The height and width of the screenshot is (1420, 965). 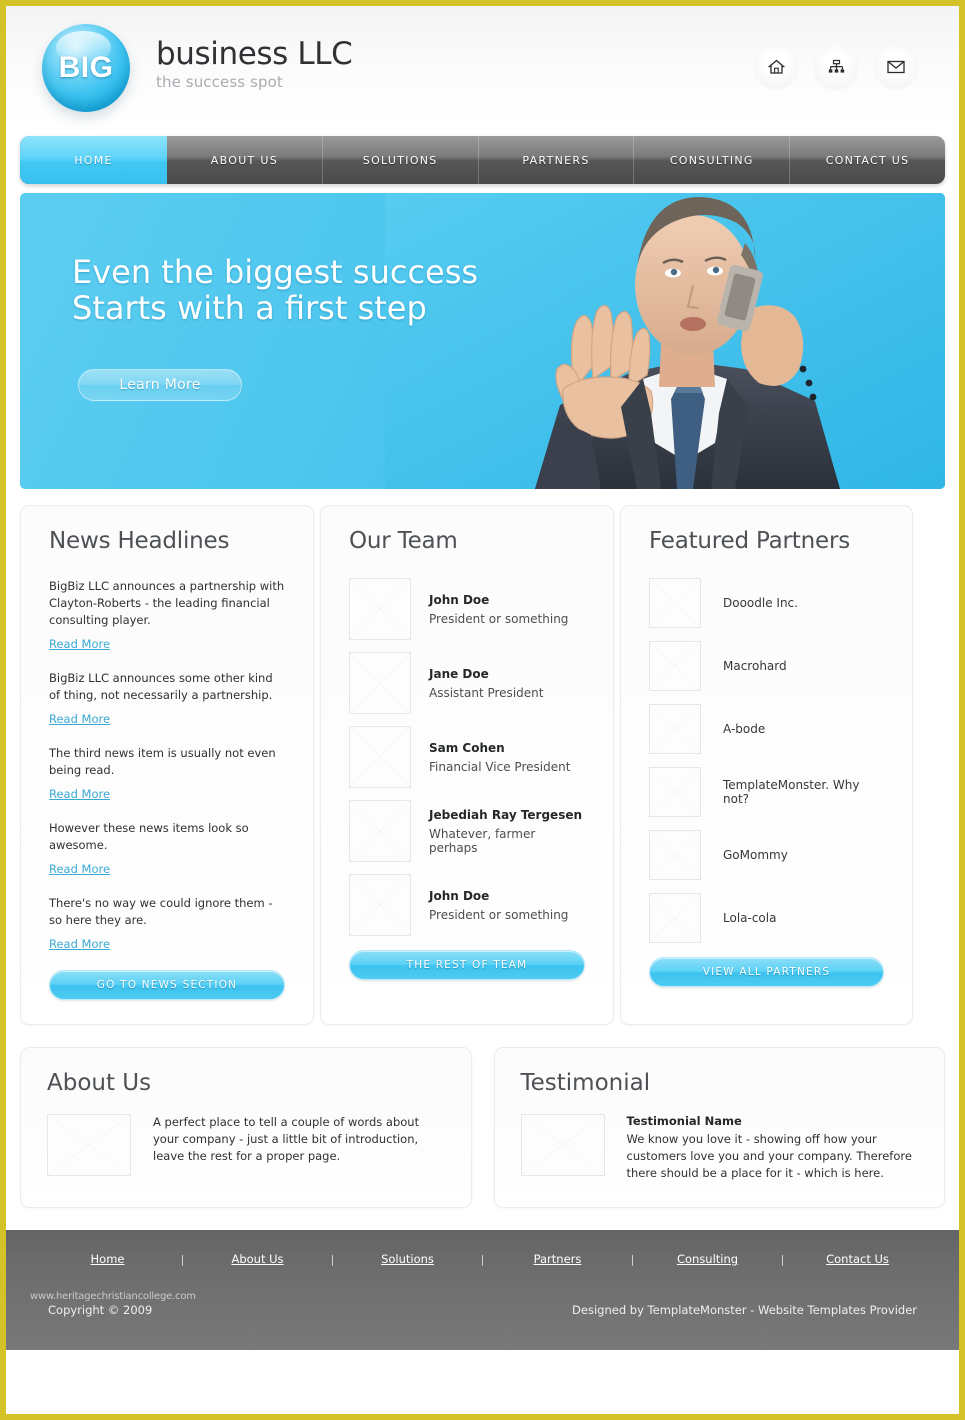 I want to click on nav-item-consulting: CONSULTING, so click(x=712, y=160).